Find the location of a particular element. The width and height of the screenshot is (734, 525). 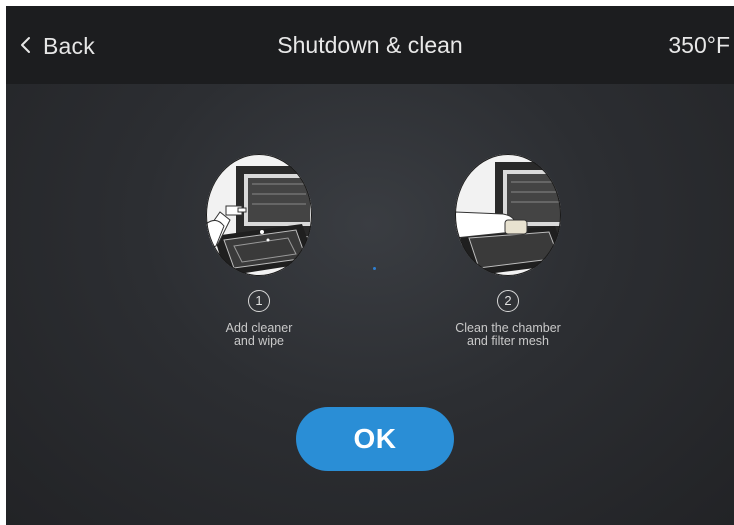

spray-cleaner-illustration is located at coordinates (259, 215).